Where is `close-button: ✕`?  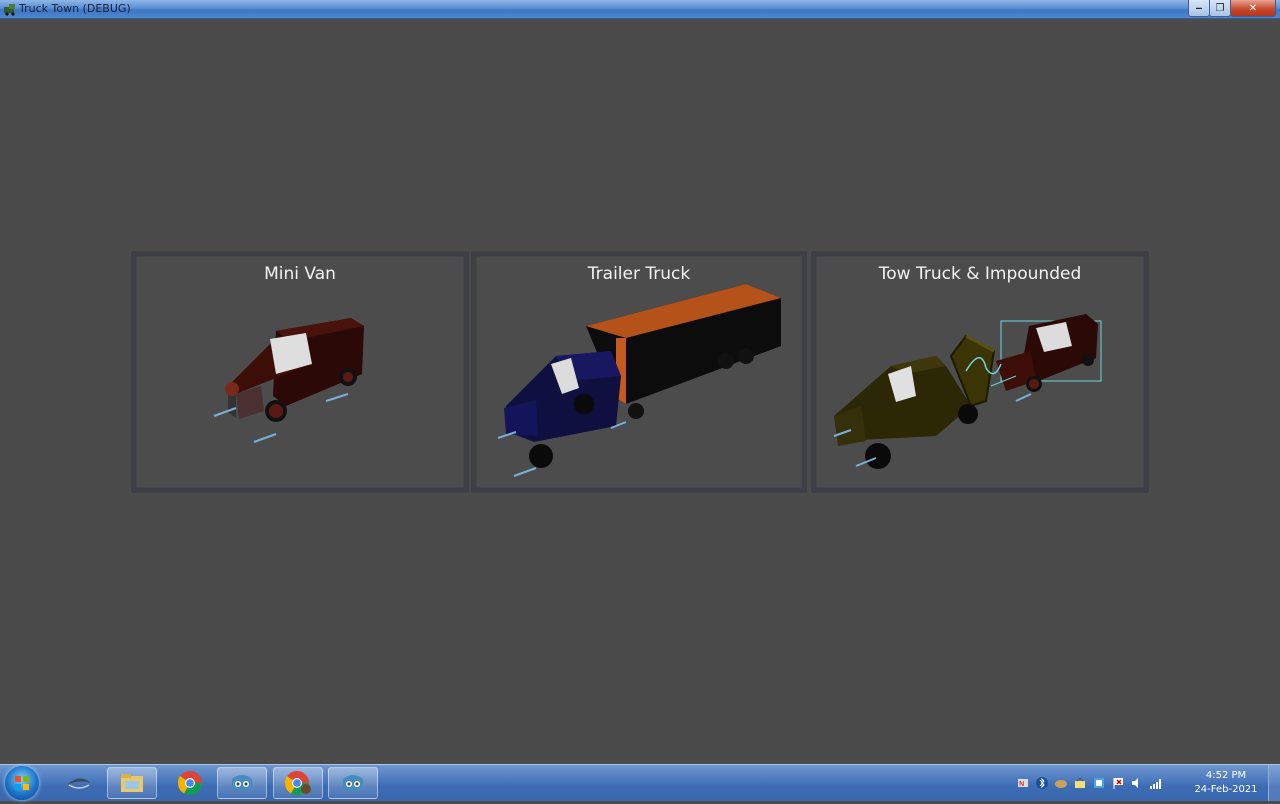 close-button: ✕ is located at coordinates (1253, 8).